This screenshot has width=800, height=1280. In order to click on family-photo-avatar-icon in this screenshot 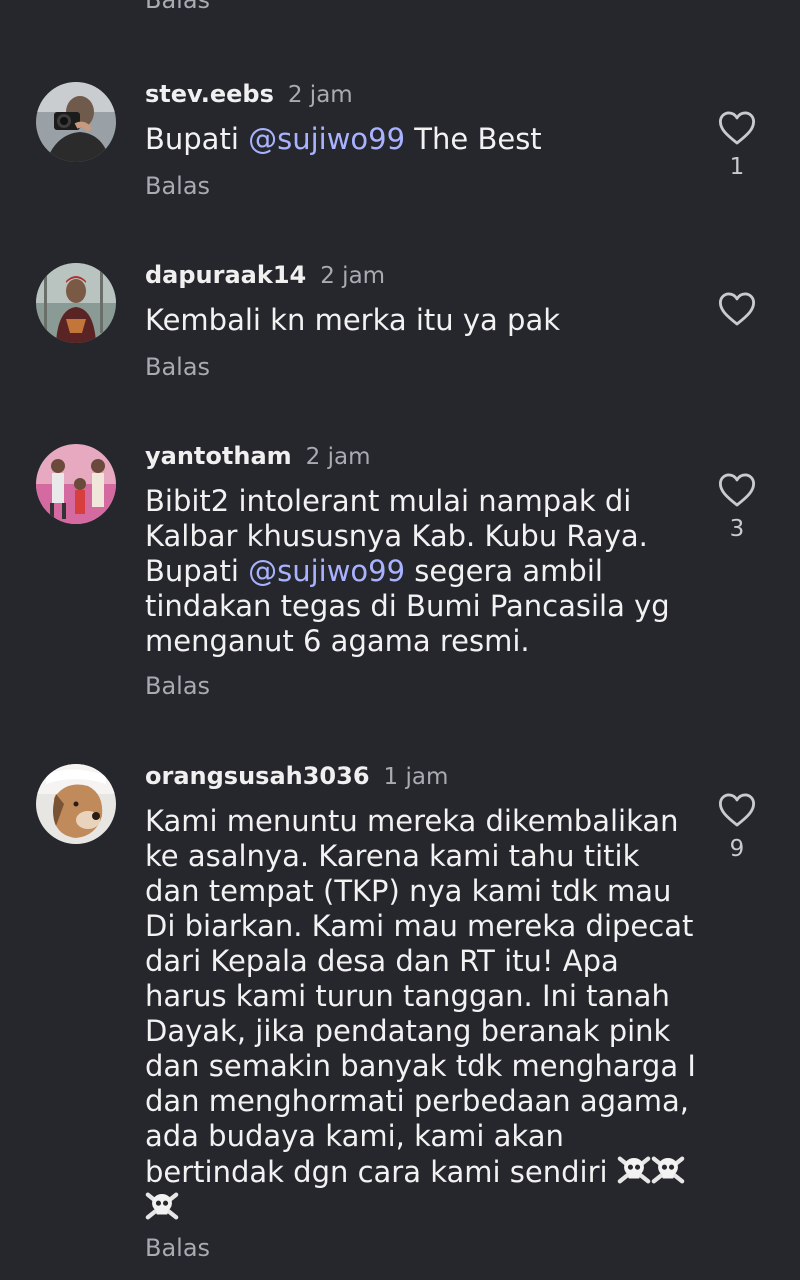, I will do `click(76, 484)`.